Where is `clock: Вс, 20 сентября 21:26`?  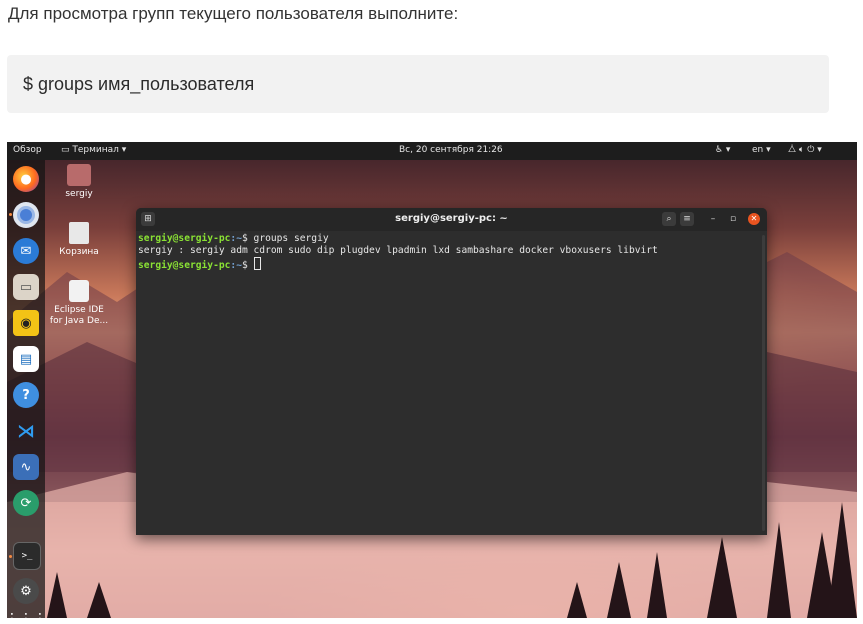
clock: Вс, 20 сентября 21:26 is located at coordinates (451, 150).